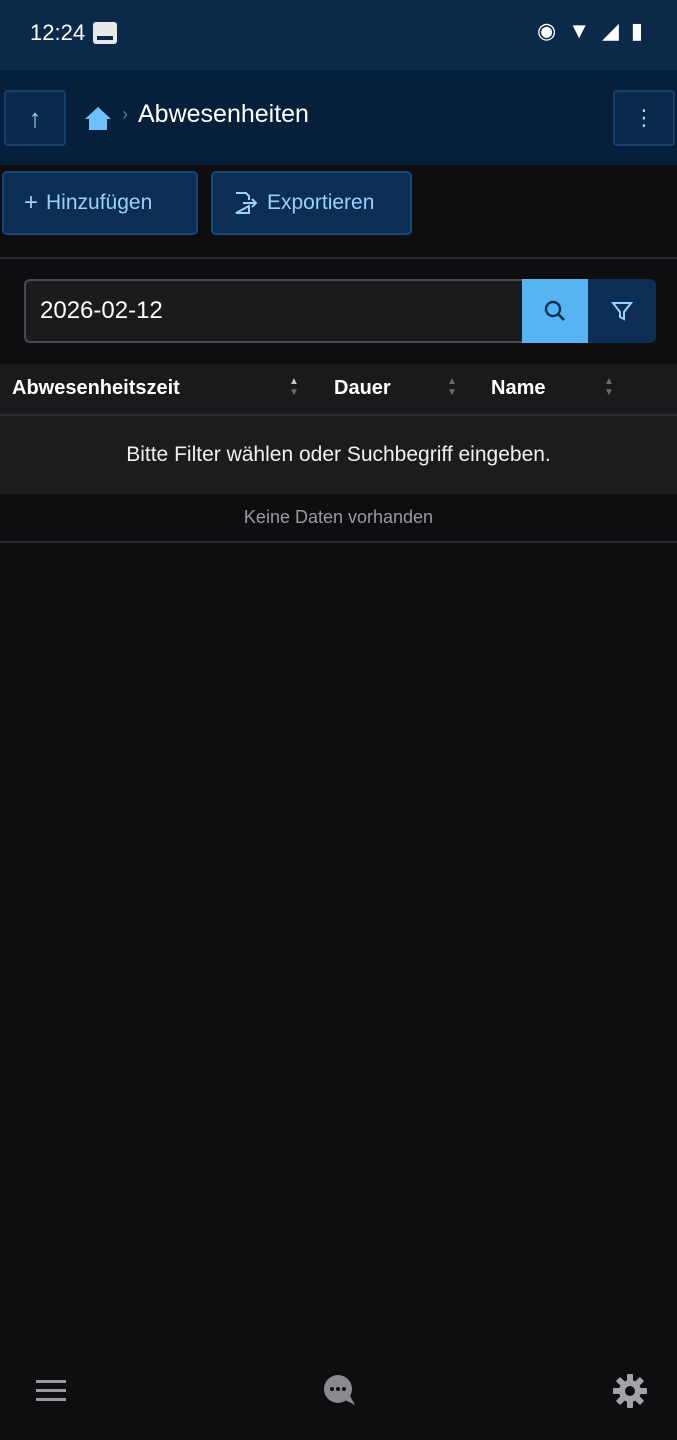  I want to click on column-name: Name, so click(518, 388).